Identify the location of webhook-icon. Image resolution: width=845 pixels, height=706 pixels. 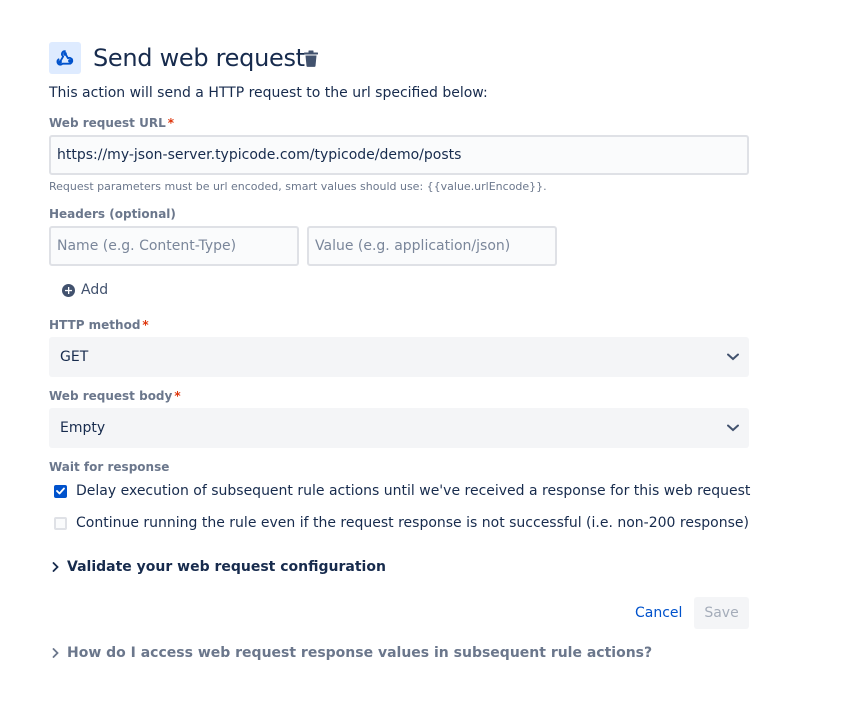
(65, 58).